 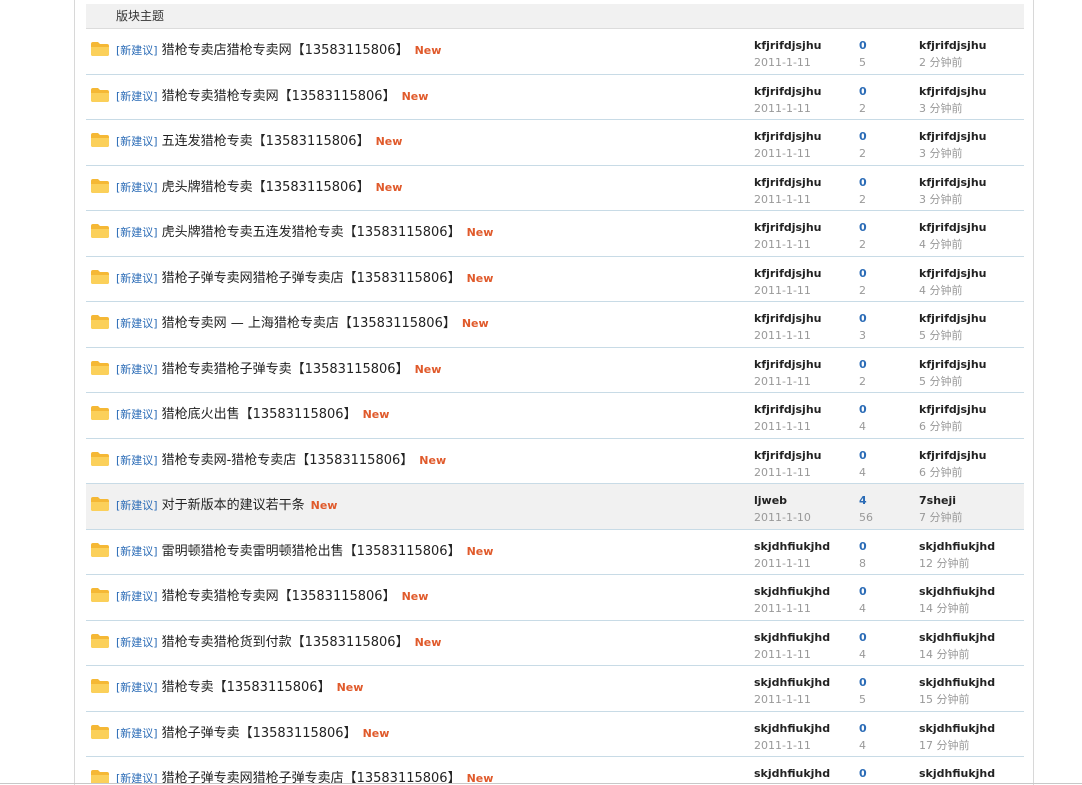 I want to click on thread-title-link: 猎枪子弹专卖【13583115806】, so click(x=259, y=733).